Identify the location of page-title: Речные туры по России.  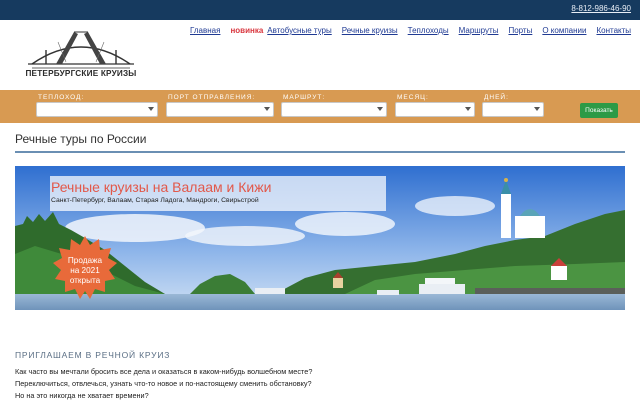
(81, 139).